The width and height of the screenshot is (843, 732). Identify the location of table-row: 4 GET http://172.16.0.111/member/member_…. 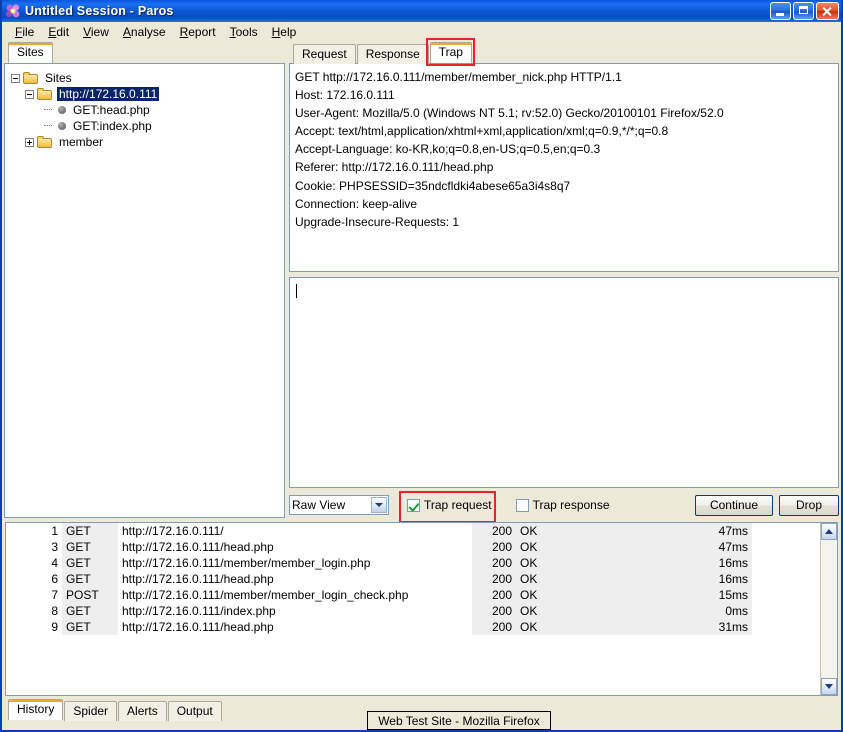
(413, 563).